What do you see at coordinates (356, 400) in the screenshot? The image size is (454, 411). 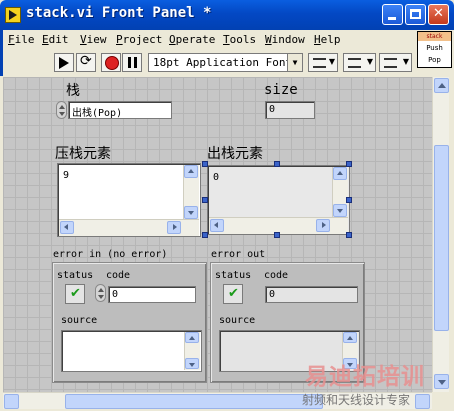 I see `watermark-tagline: 射频和天线设计专家` at bounding box center [356, 400].